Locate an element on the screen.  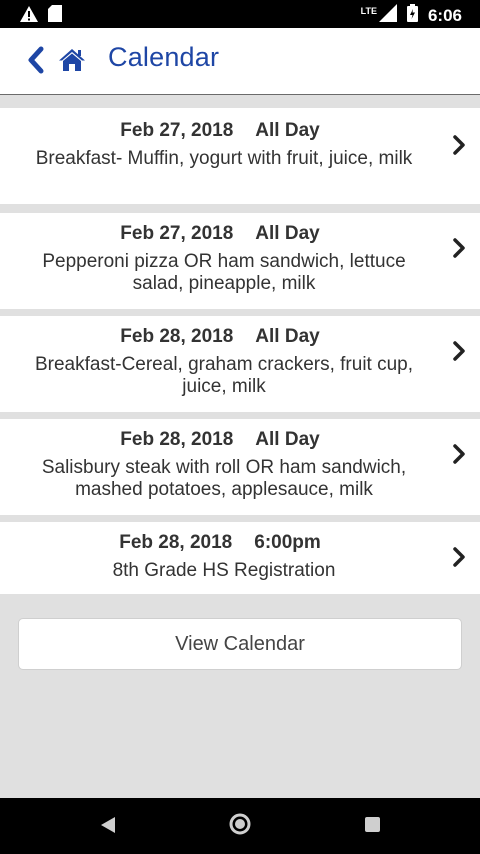
page-title: Calendar is located at coordinates (164, 57).